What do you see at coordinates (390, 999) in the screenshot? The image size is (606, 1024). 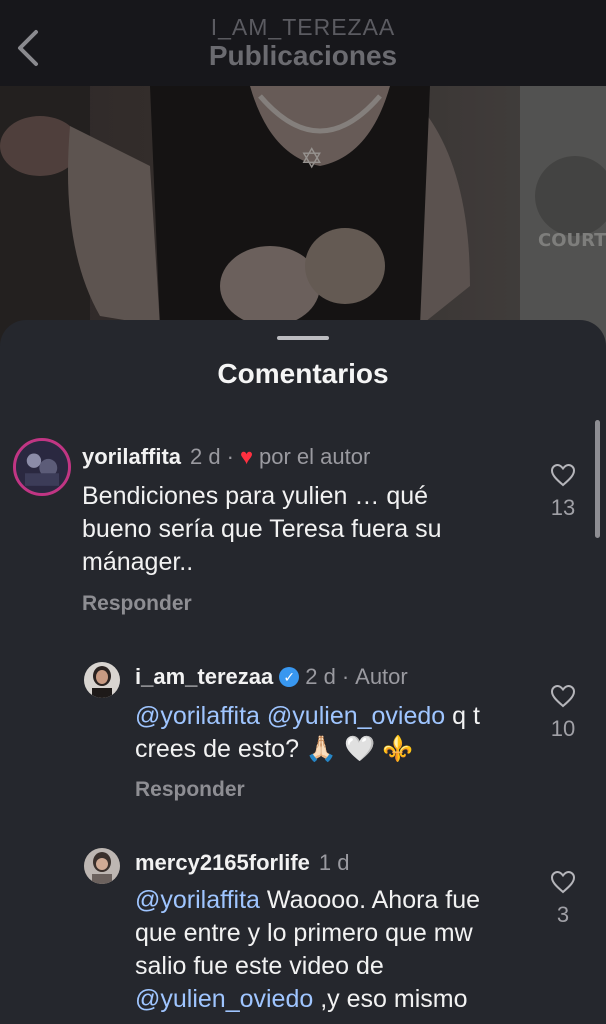 I see `comment-text-body: ,y eso mismo` at bounding box center [390, 999].